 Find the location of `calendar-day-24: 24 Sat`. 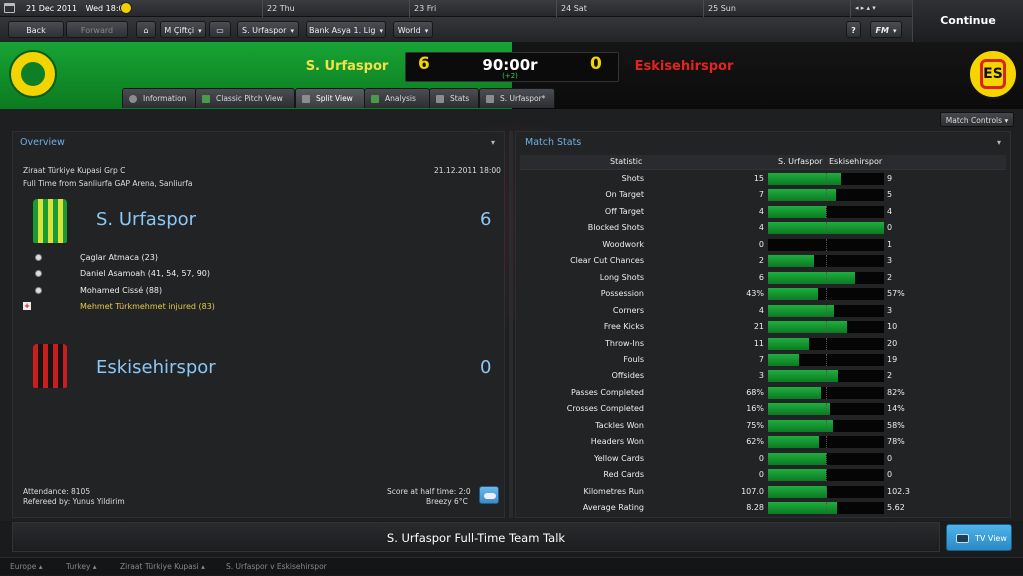

calendar-day-24: 24 Sat is located at coordinates (629, 8).